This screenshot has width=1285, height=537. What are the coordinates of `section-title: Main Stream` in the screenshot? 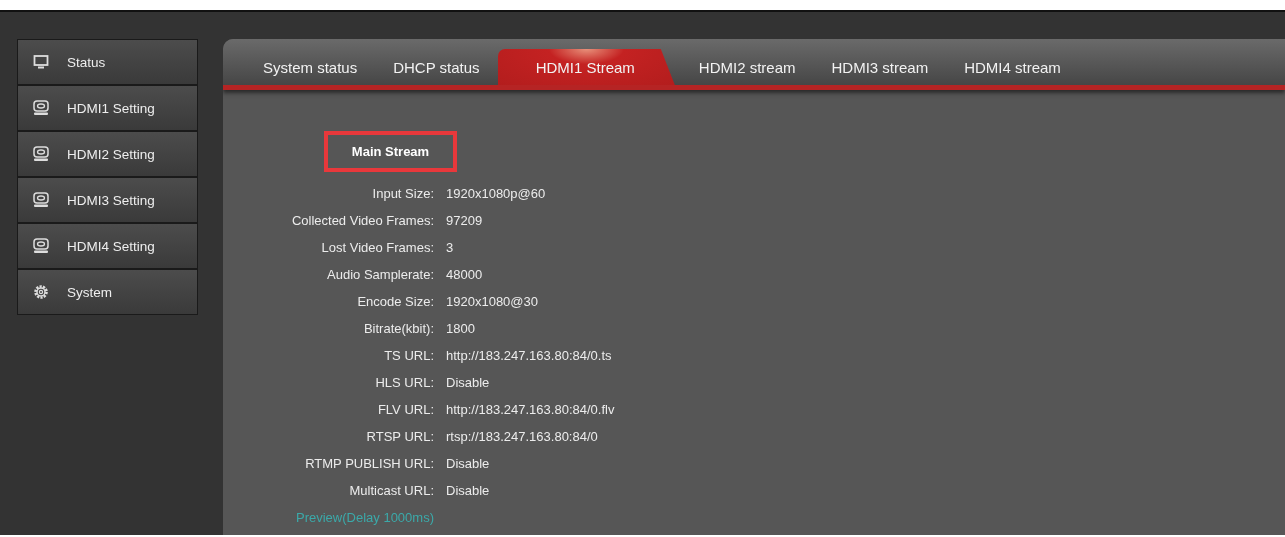 It's located at (390, 151).